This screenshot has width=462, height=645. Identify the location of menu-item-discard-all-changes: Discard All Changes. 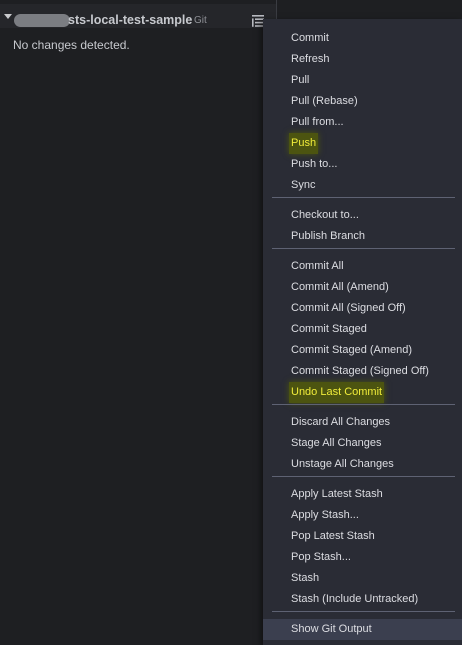
(362, 422).